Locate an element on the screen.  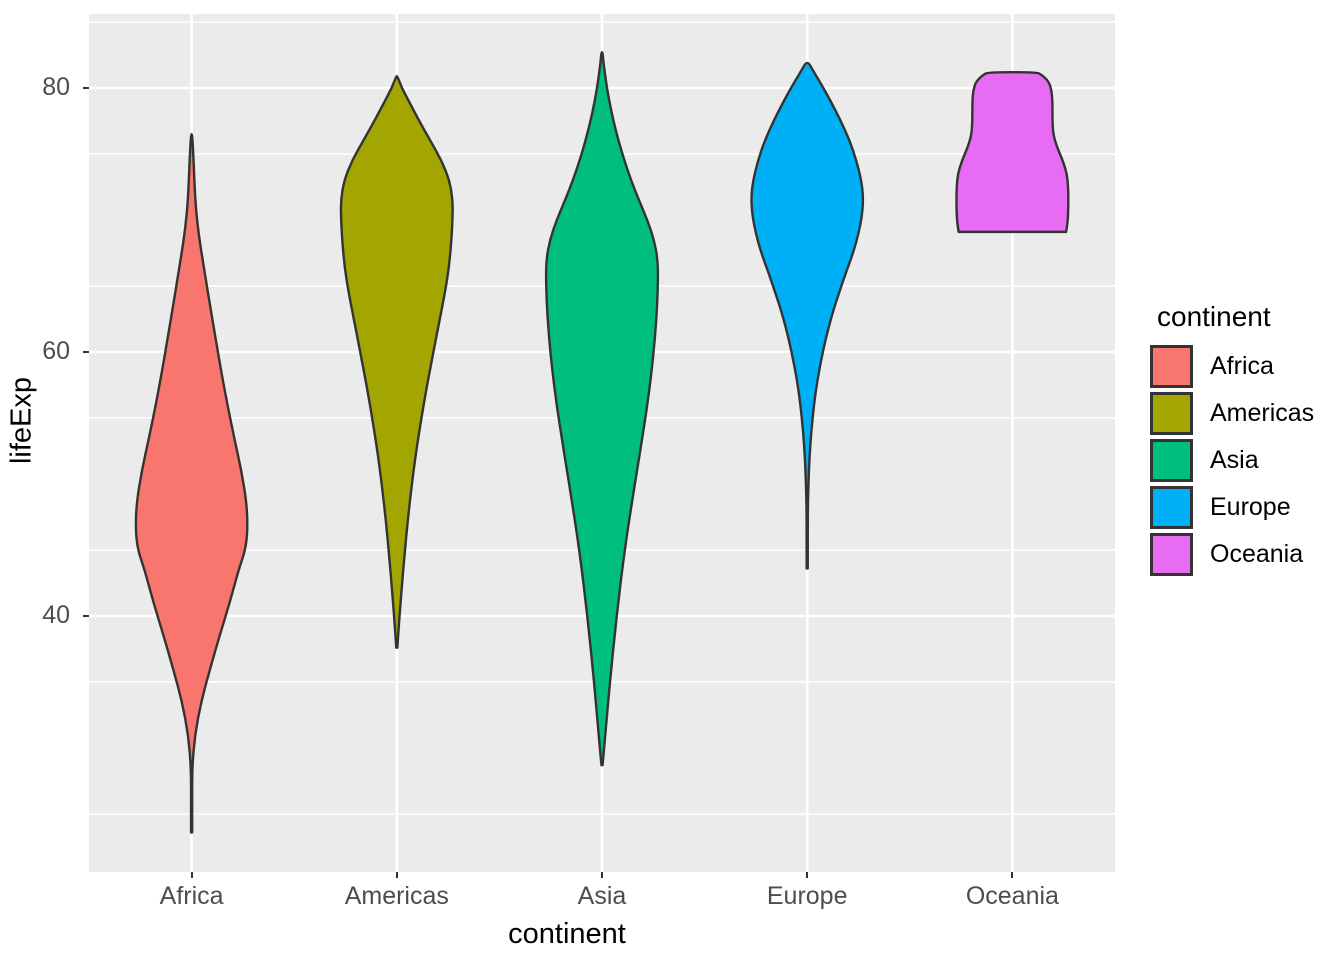
legend-item-europe: Europe is located at coordinates (1245, 507).